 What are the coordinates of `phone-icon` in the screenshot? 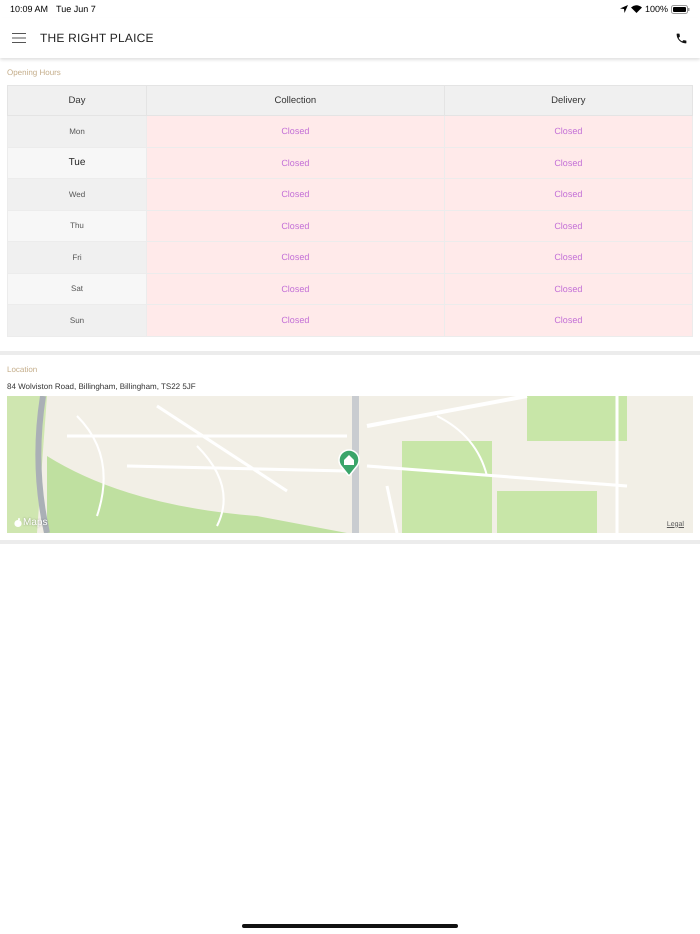 It's located at (681, 38).